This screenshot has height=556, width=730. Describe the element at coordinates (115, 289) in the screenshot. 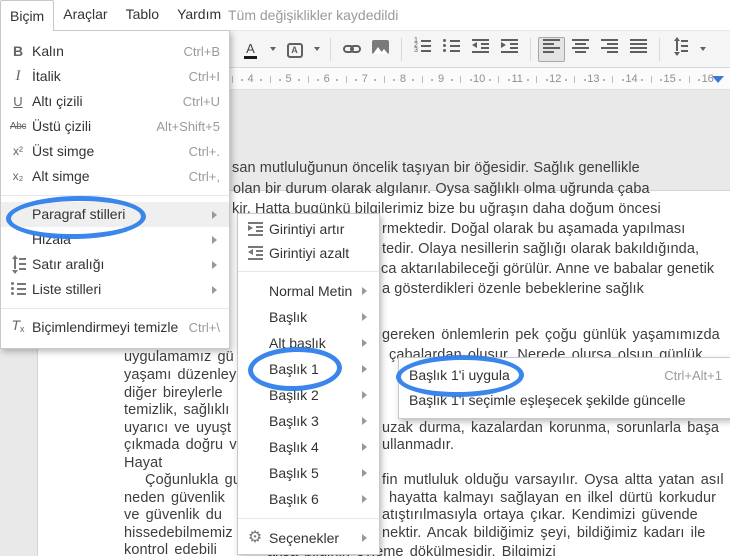

I see `menu-item-list-styles: Liste stilleri` at that location.